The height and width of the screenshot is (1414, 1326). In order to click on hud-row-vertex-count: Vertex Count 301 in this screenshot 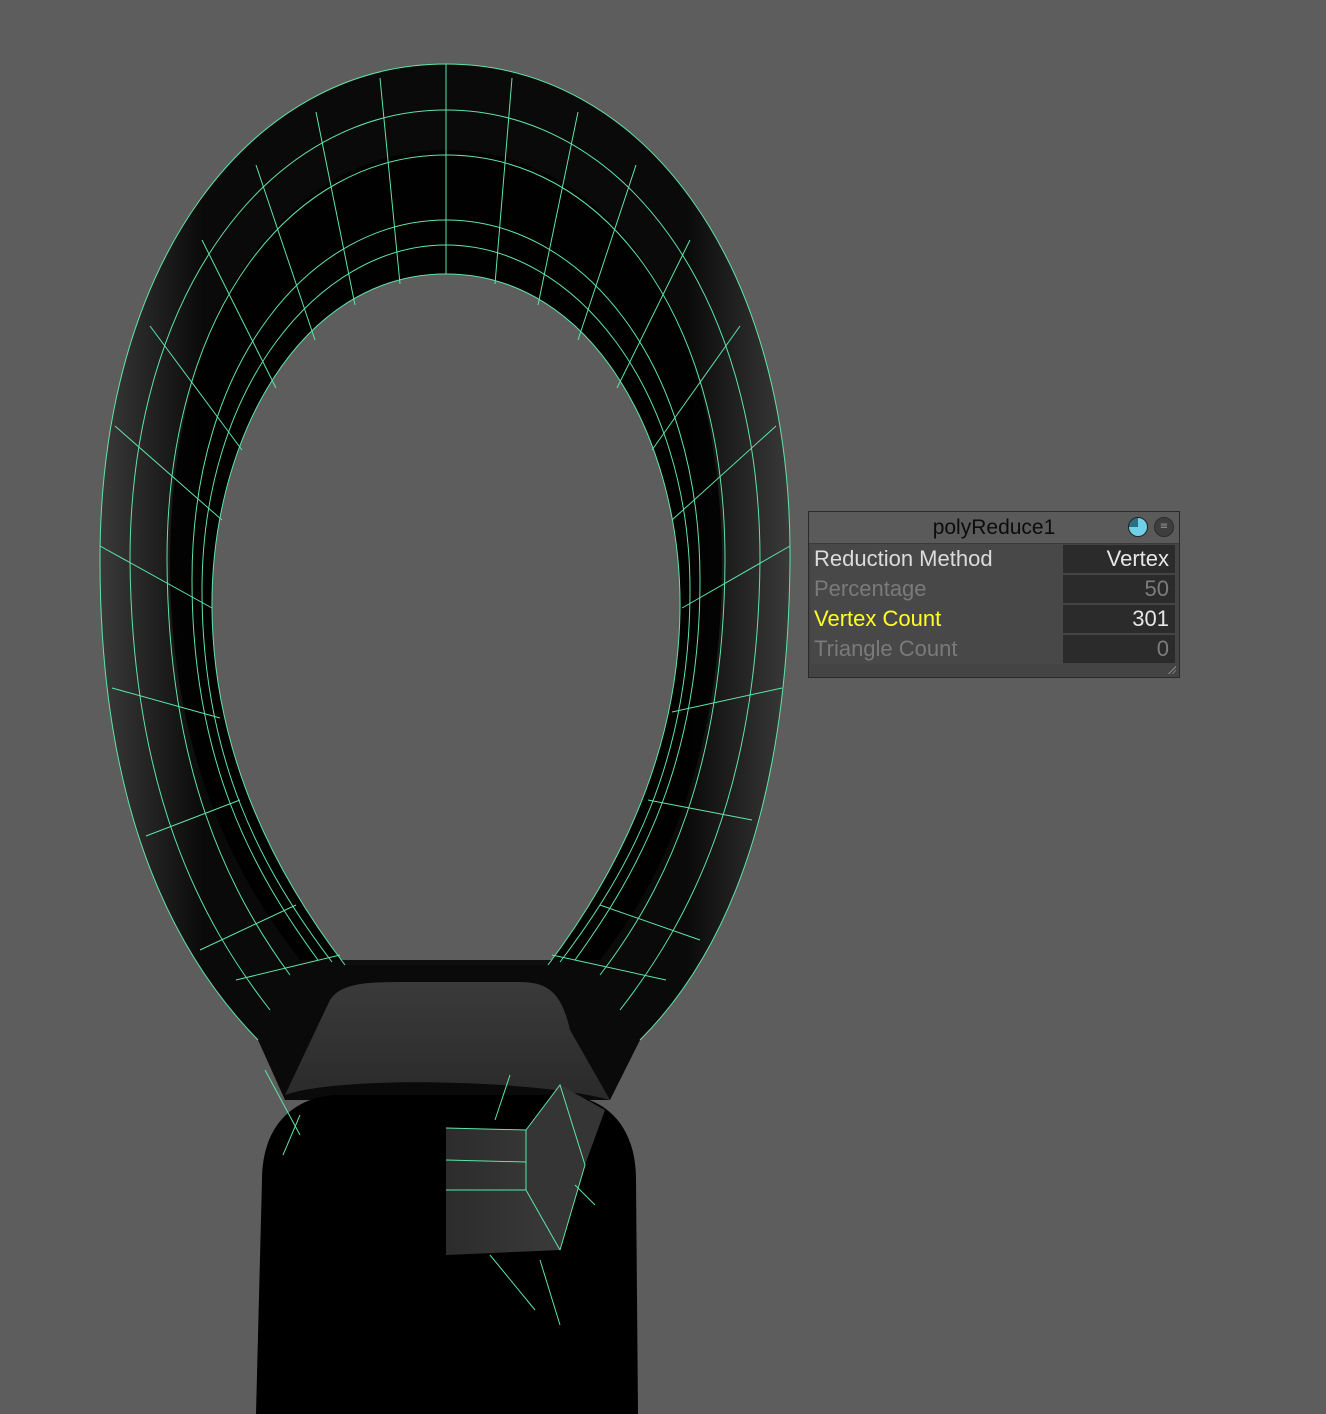, I will do `click(994, 619)`.